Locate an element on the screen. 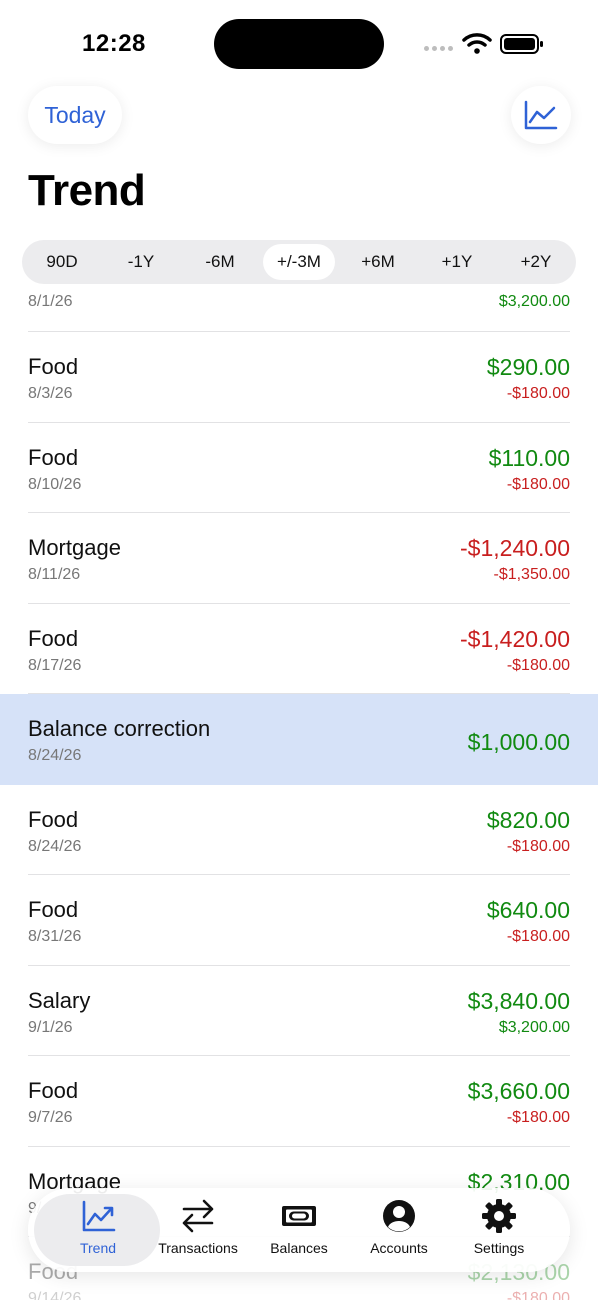 The width and height of the screenshot is (598, 1300). today-button: Today is located at coordinates (75, 115).